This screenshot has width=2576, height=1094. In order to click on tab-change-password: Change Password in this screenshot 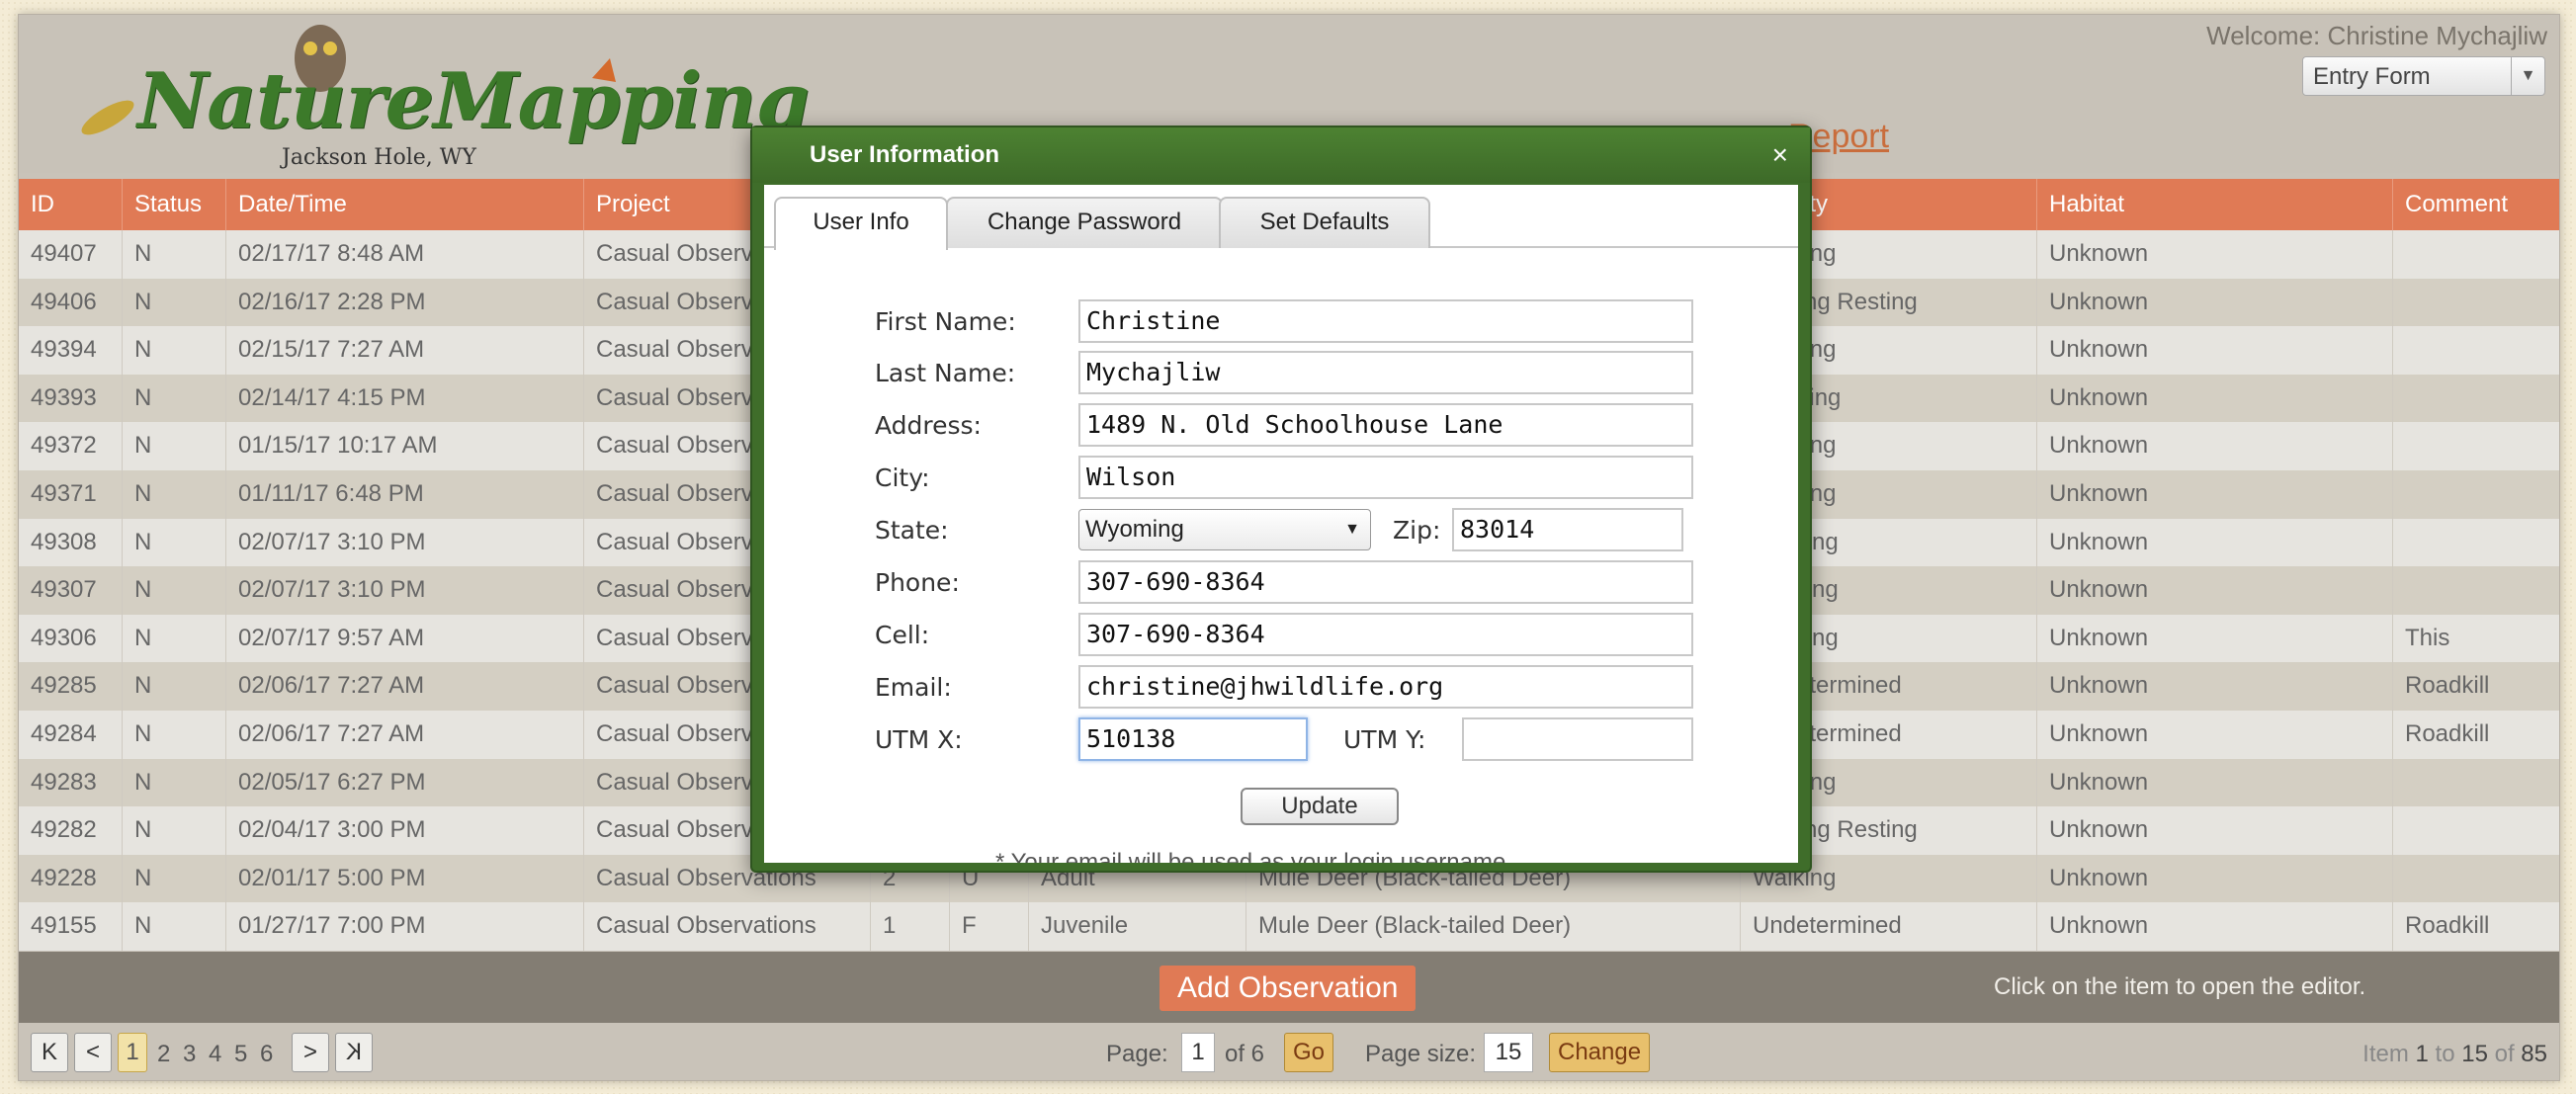, I will do `click(1084, 222)`.